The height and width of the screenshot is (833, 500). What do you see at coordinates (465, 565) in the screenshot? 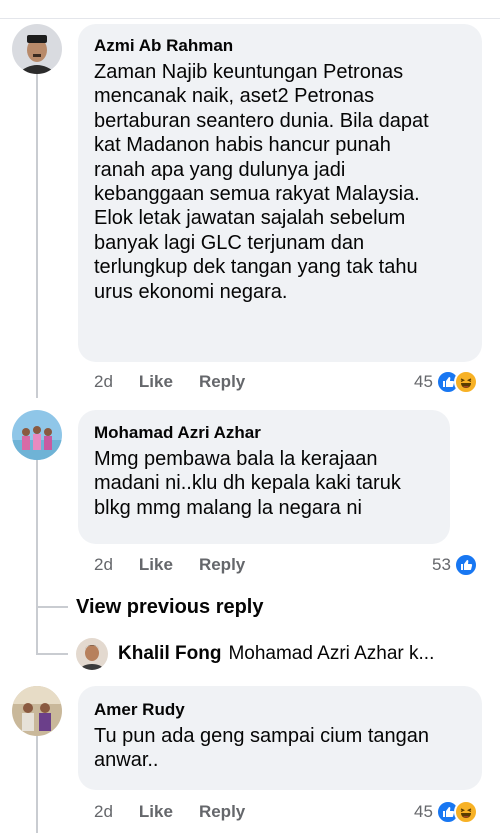
I see `like-reaction-icon` at bounding box center [465, 565].